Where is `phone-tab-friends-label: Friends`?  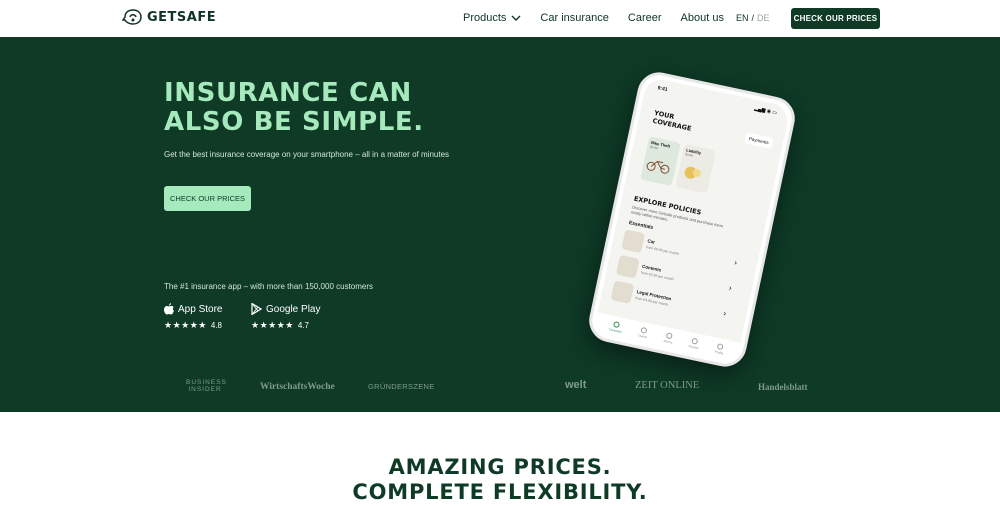
phone-tab-friends-label: Friends is located at coordinates (694, 346).